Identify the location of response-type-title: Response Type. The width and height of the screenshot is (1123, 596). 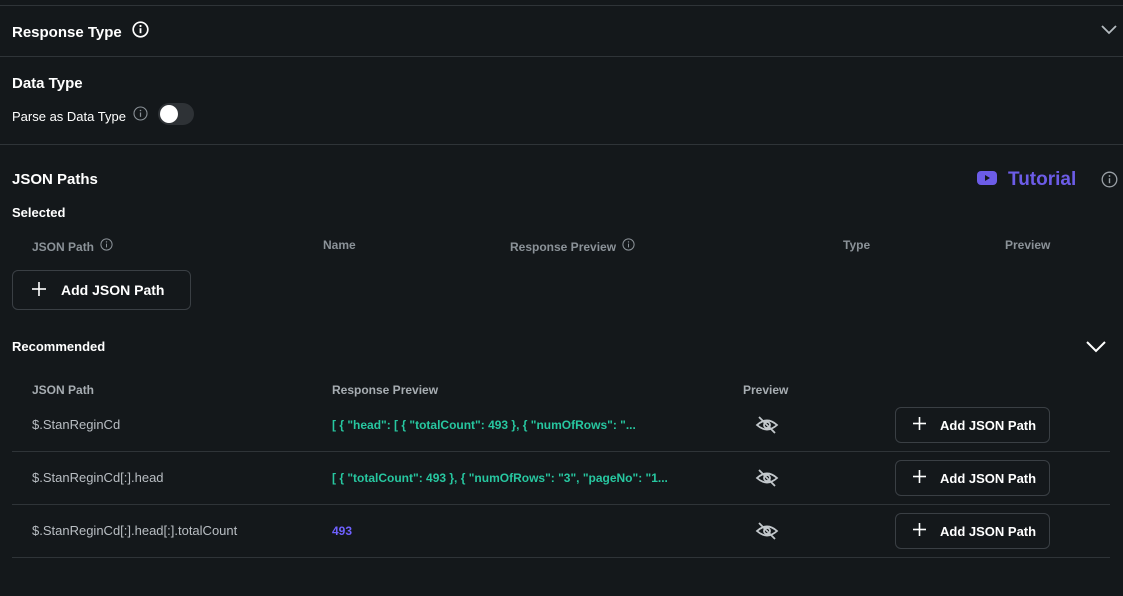
(67, 32).